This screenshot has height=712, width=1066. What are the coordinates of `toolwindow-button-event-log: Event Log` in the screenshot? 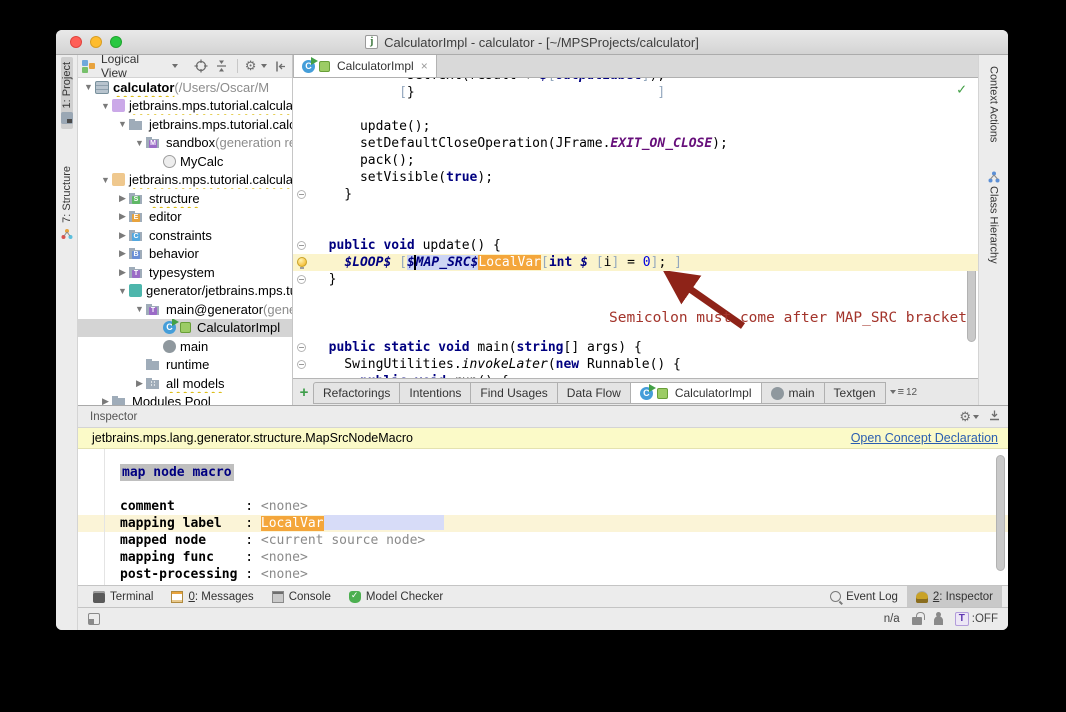 It's located at (864, 596).